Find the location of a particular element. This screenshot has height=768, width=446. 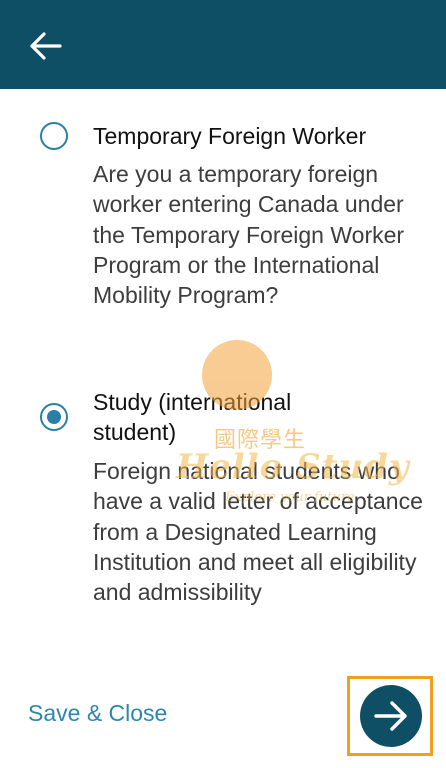

arrow-right-icon is located at coordinates (390, 716).